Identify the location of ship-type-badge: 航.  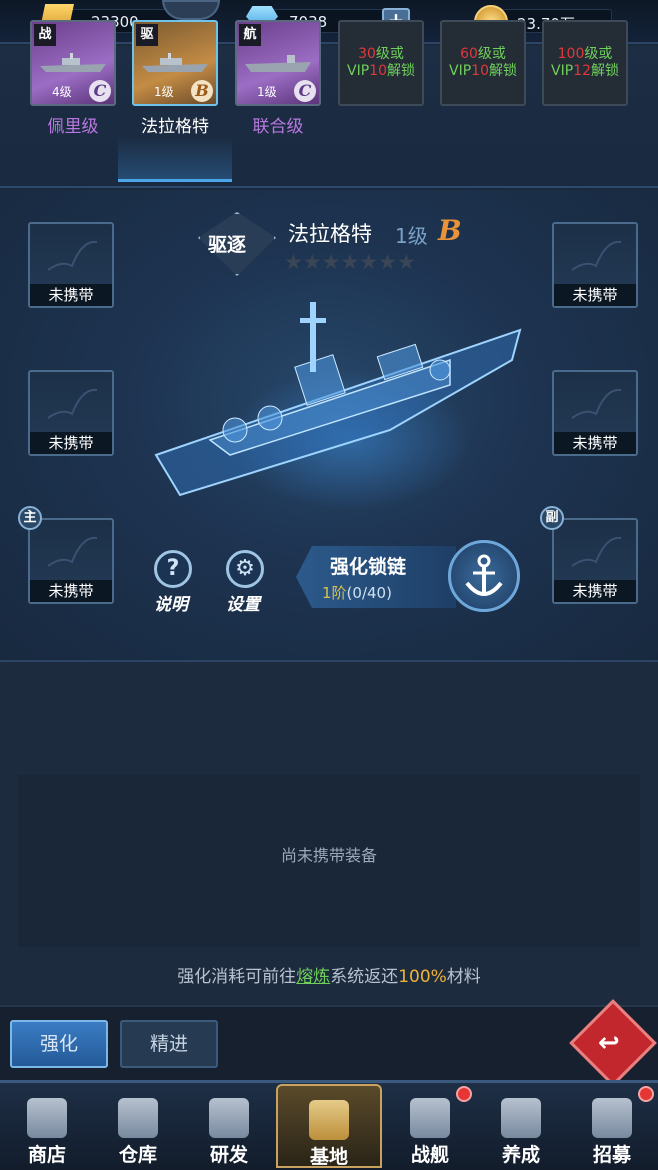
(250, 35).